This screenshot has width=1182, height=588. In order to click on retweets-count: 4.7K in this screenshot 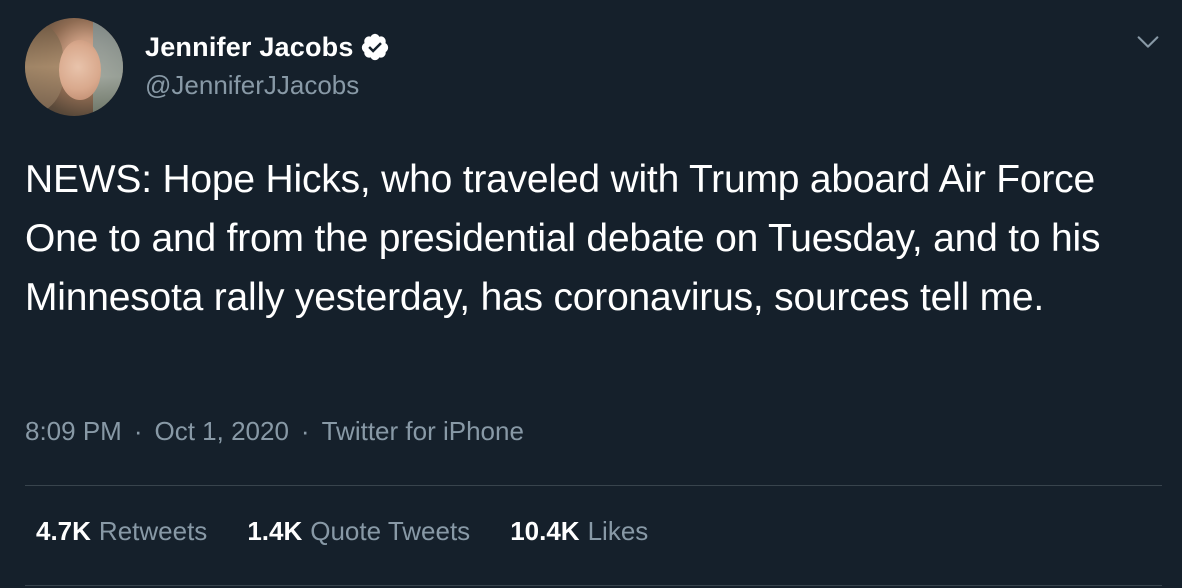, I will do `click(63, 531)`.